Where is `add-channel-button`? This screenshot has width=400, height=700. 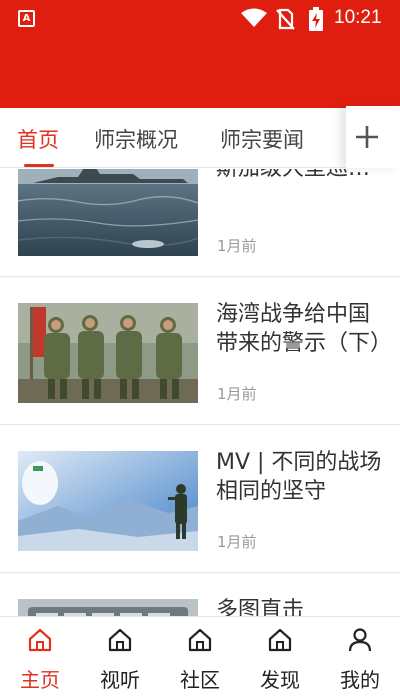
add-channel-button is located at coordinates (373, 137).